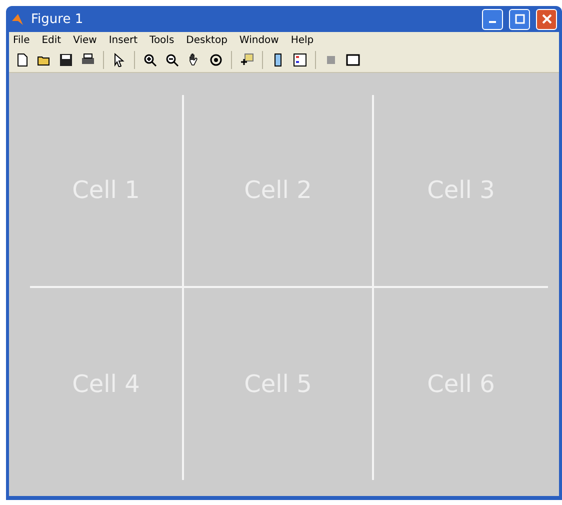 This screenshot has width=562, height=505. I want to click on frame-icon, so click(353, 60).